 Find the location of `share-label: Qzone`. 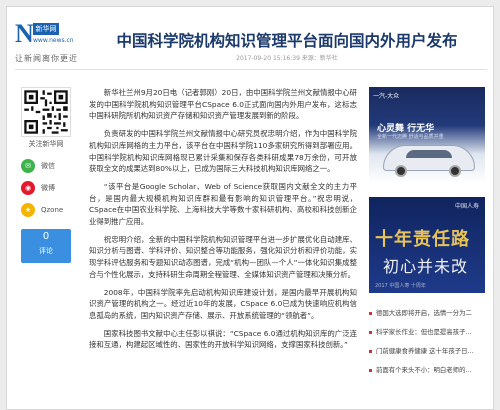

share-label: Qzone is located at coordinates (52, 210).